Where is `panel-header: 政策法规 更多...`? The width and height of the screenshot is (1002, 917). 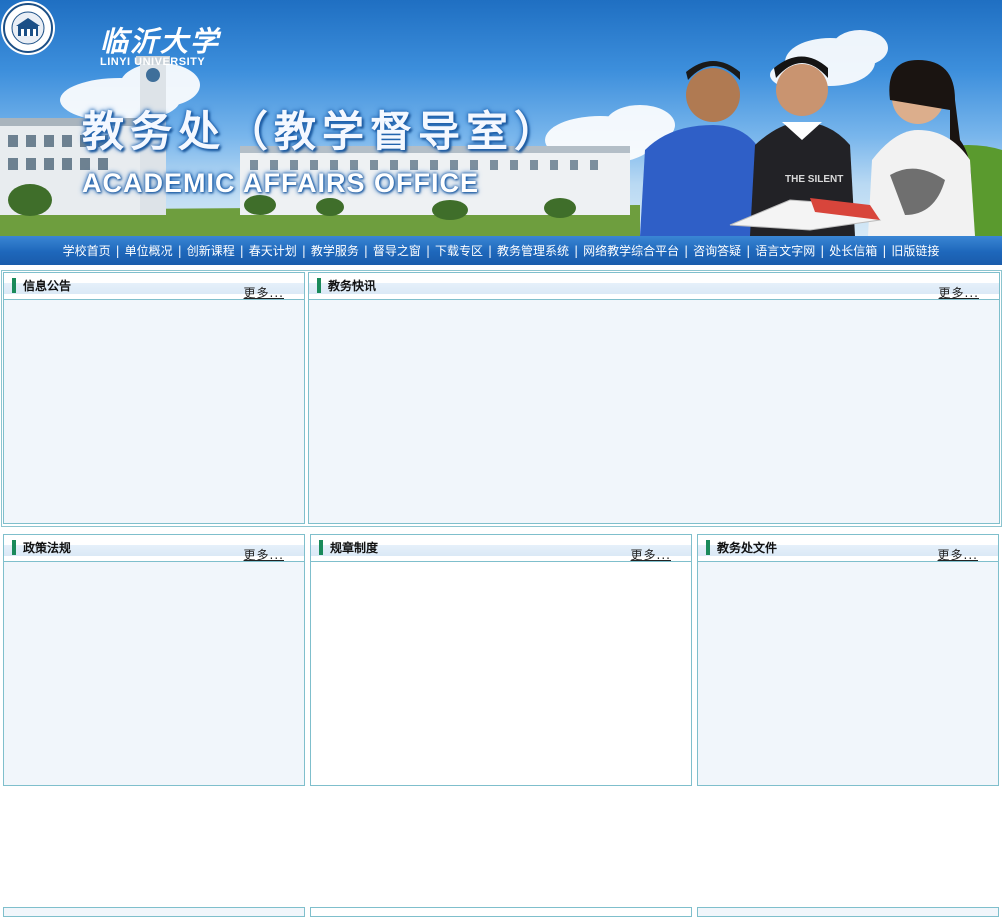 panel-header: 政策法规 更多... is located at coordinates (154, 548).